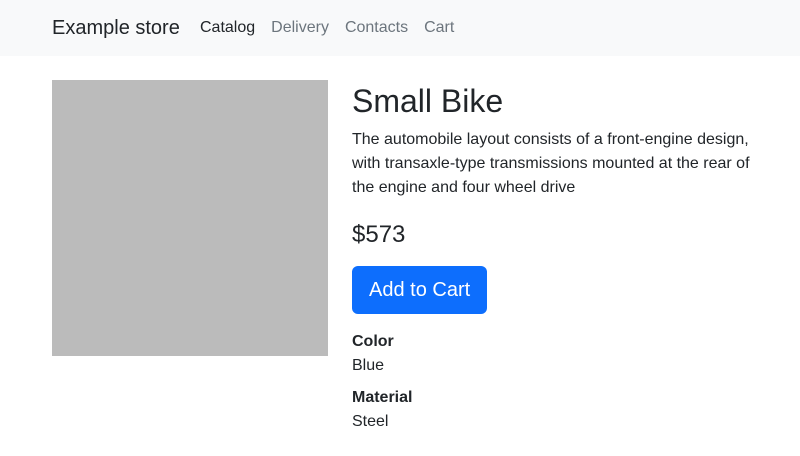 The height and width of the screenshot is (456, 800). What do you see at coordinates (300, 28) in the screenshot?
I see `nav-link-delivery: Delivery` at bounding box center [300, 28].